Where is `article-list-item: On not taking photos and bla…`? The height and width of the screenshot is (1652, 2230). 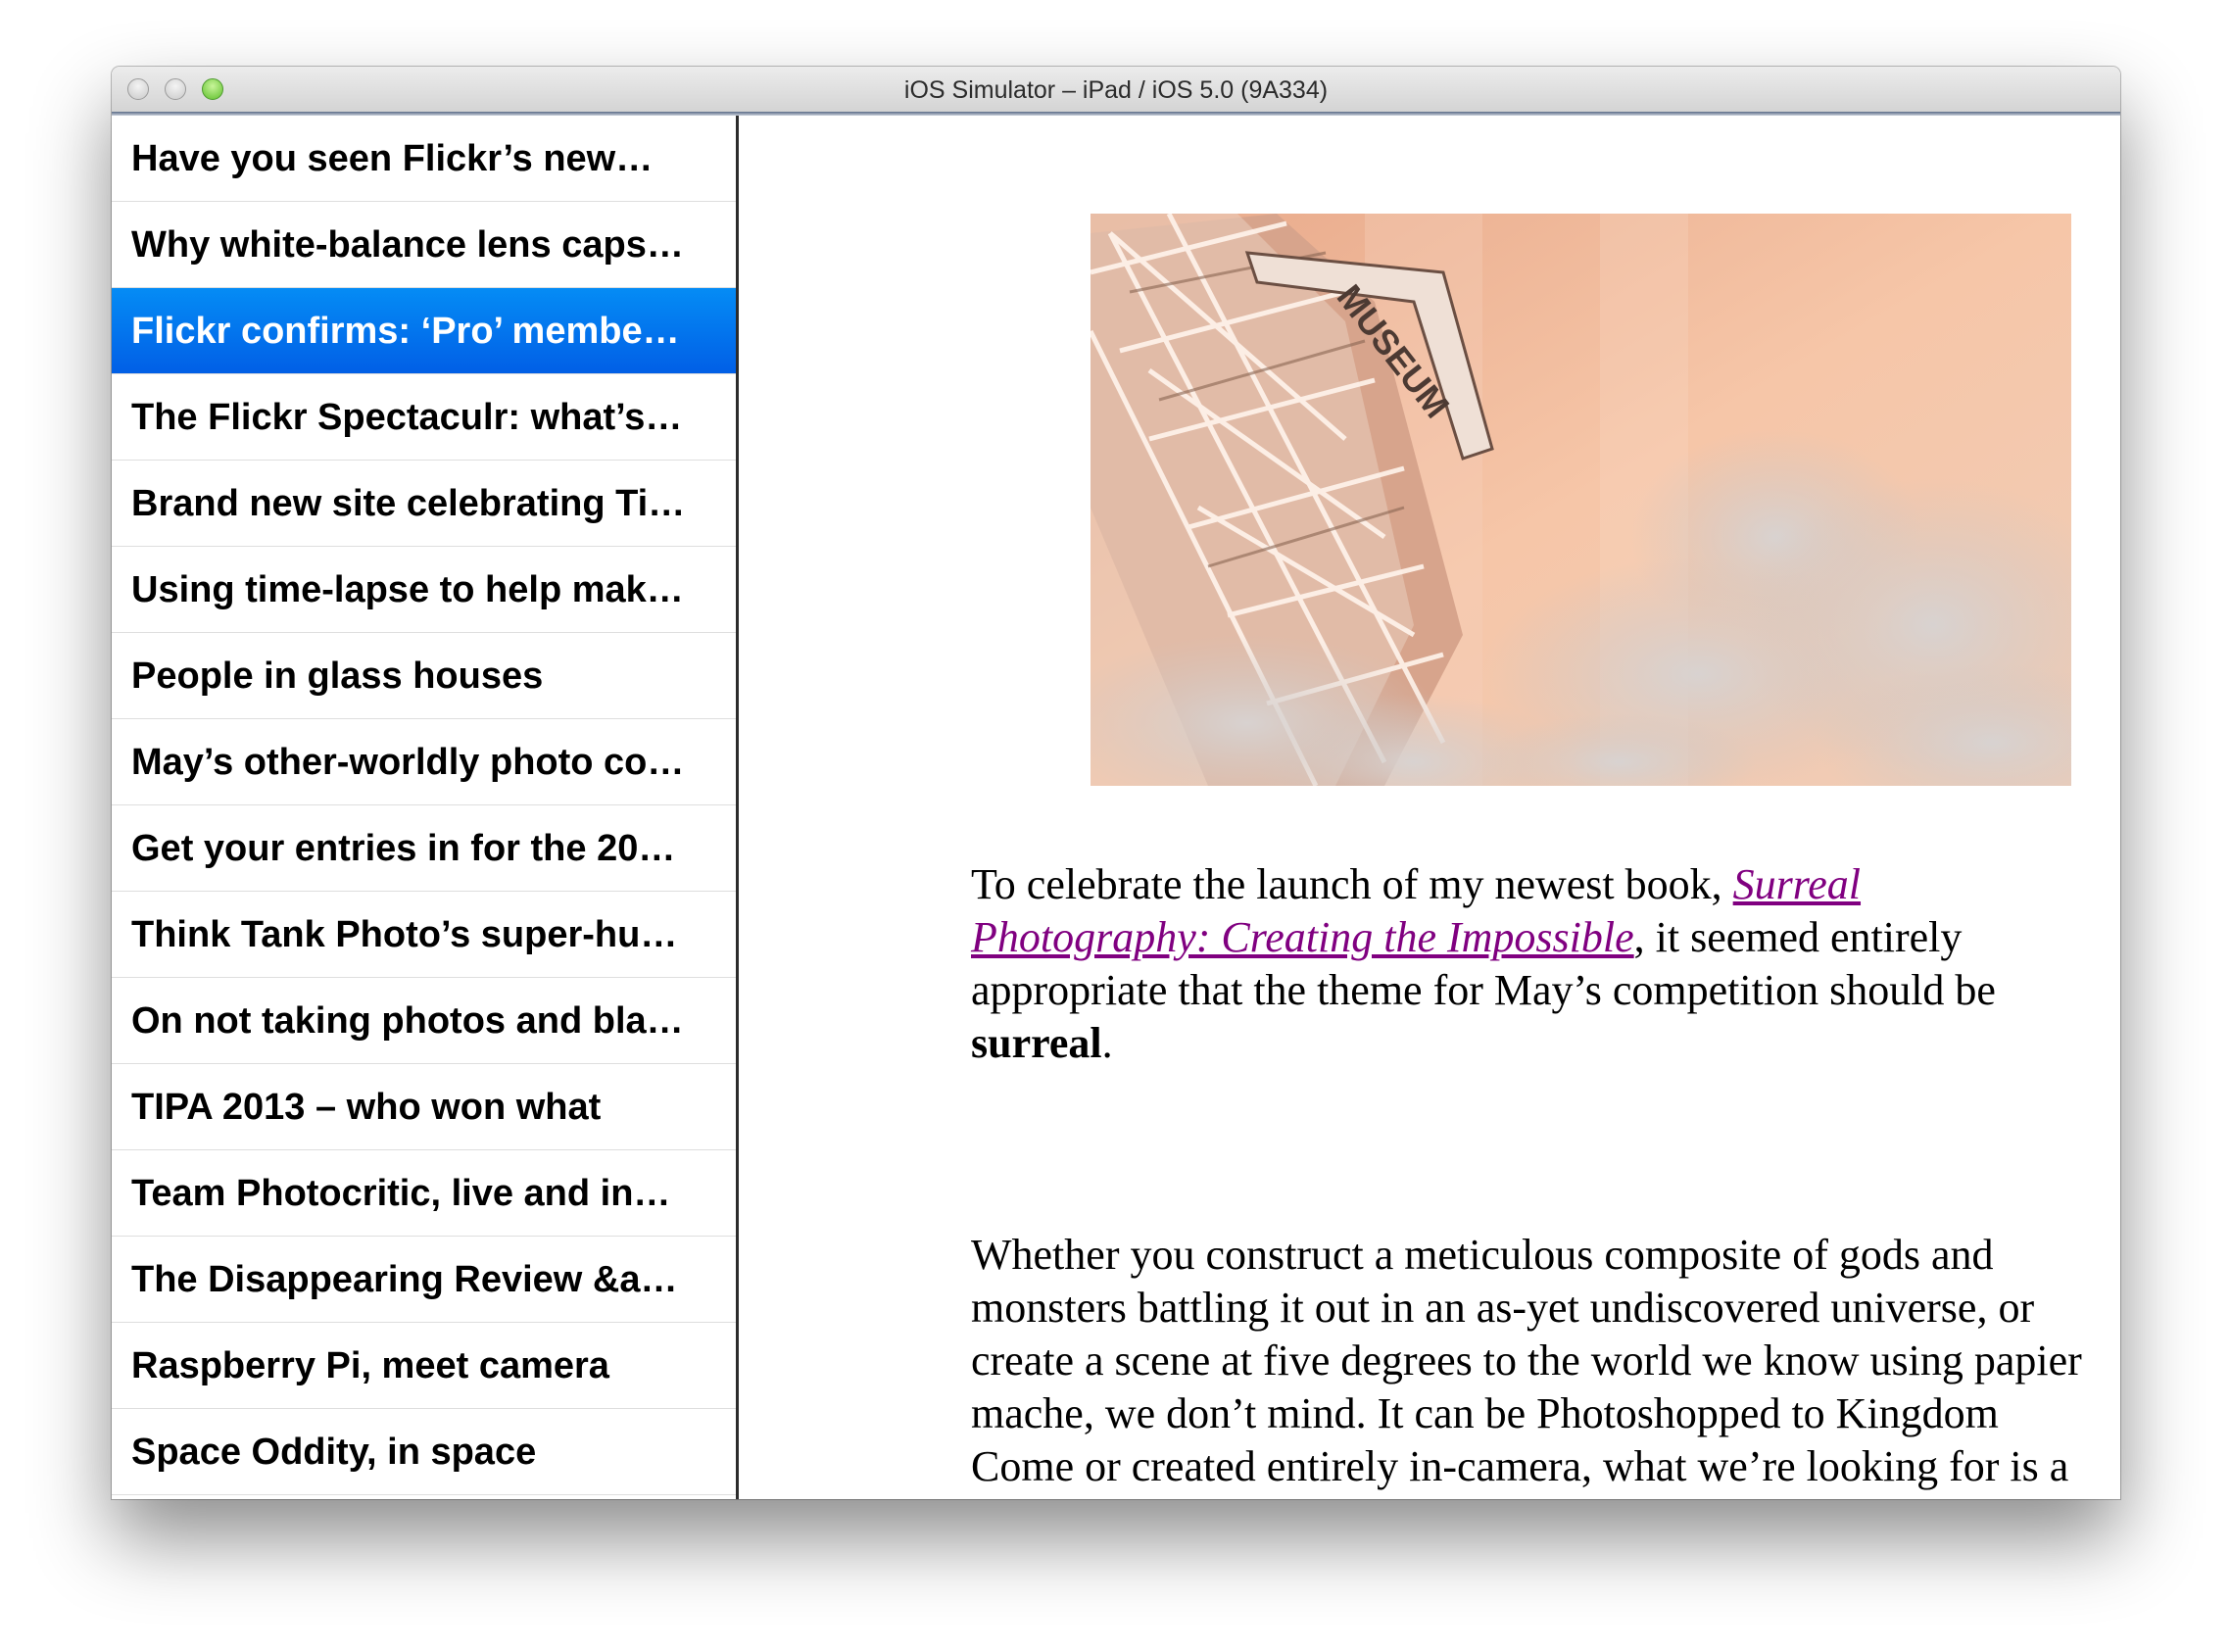
article-list-item: On not taking photos and bla… is located at coordinates (424, 1021).